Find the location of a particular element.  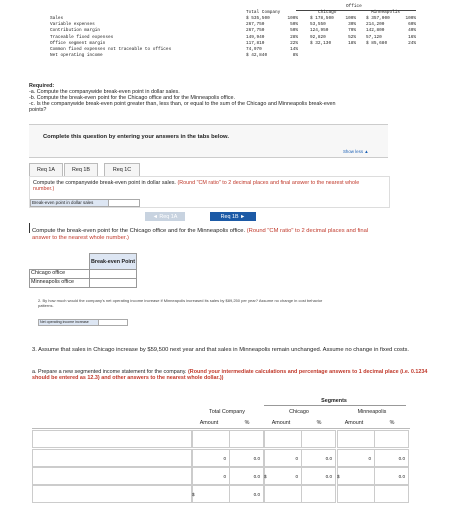

req1b-row-minneapolis-label: Minneapolis office is located at coordinates (60, 283).